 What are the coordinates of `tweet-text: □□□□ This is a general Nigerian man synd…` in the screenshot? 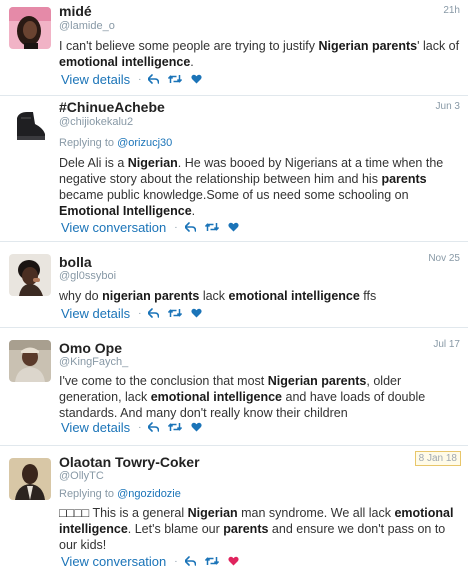 It's located at (259, 529).